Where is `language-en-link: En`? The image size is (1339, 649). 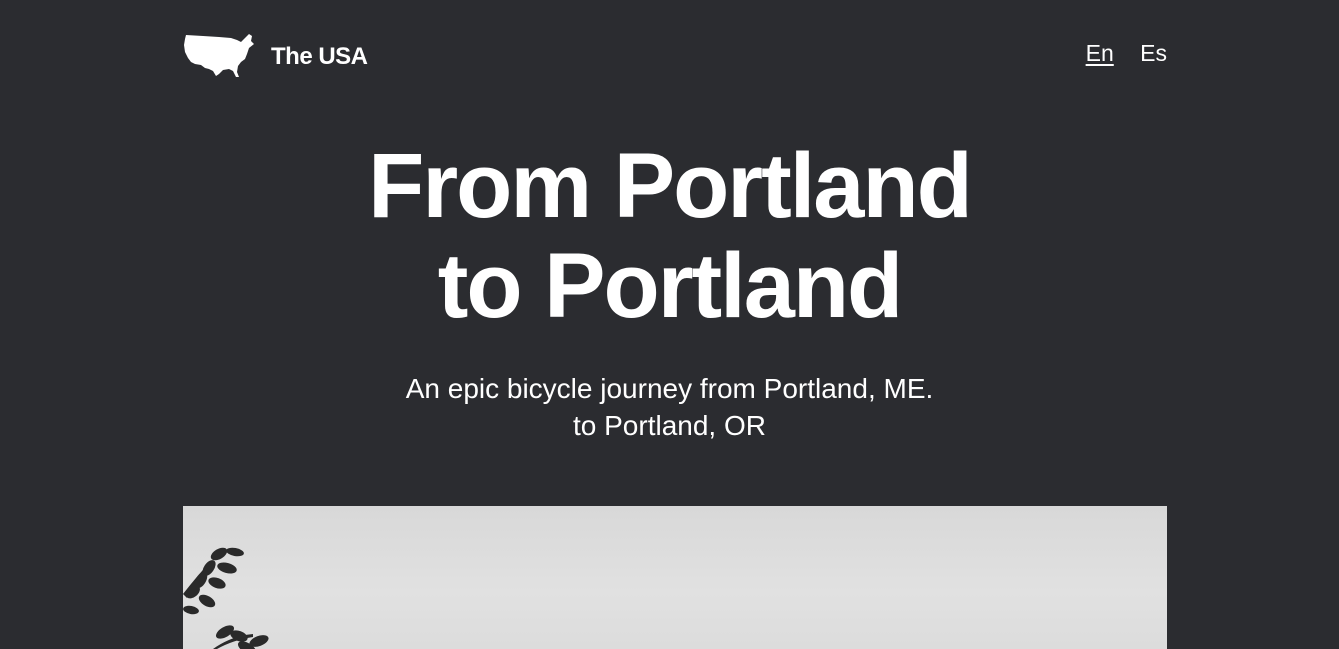
language-en-link: En is located at coordinates (1100, 53).